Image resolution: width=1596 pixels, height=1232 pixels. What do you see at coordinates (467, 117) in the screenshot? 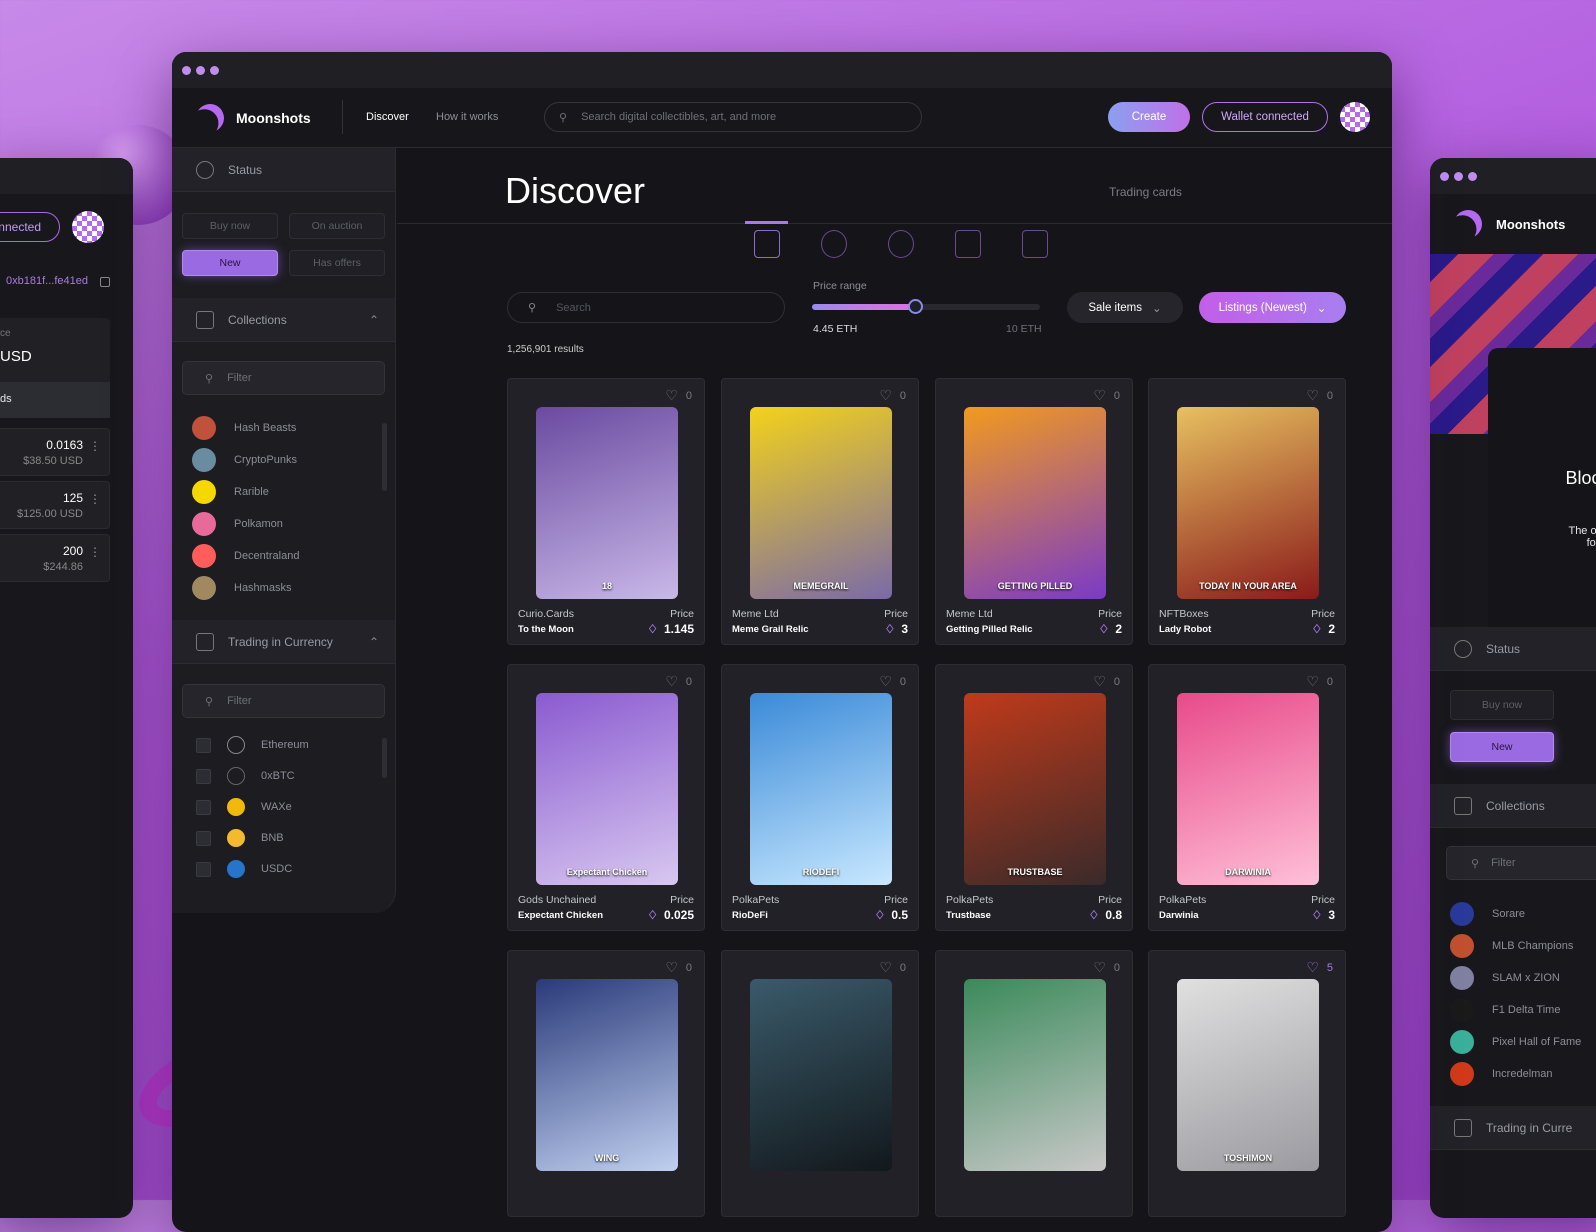
I see `nav-how-it-works: How it works` at bounding box center [467, 117].